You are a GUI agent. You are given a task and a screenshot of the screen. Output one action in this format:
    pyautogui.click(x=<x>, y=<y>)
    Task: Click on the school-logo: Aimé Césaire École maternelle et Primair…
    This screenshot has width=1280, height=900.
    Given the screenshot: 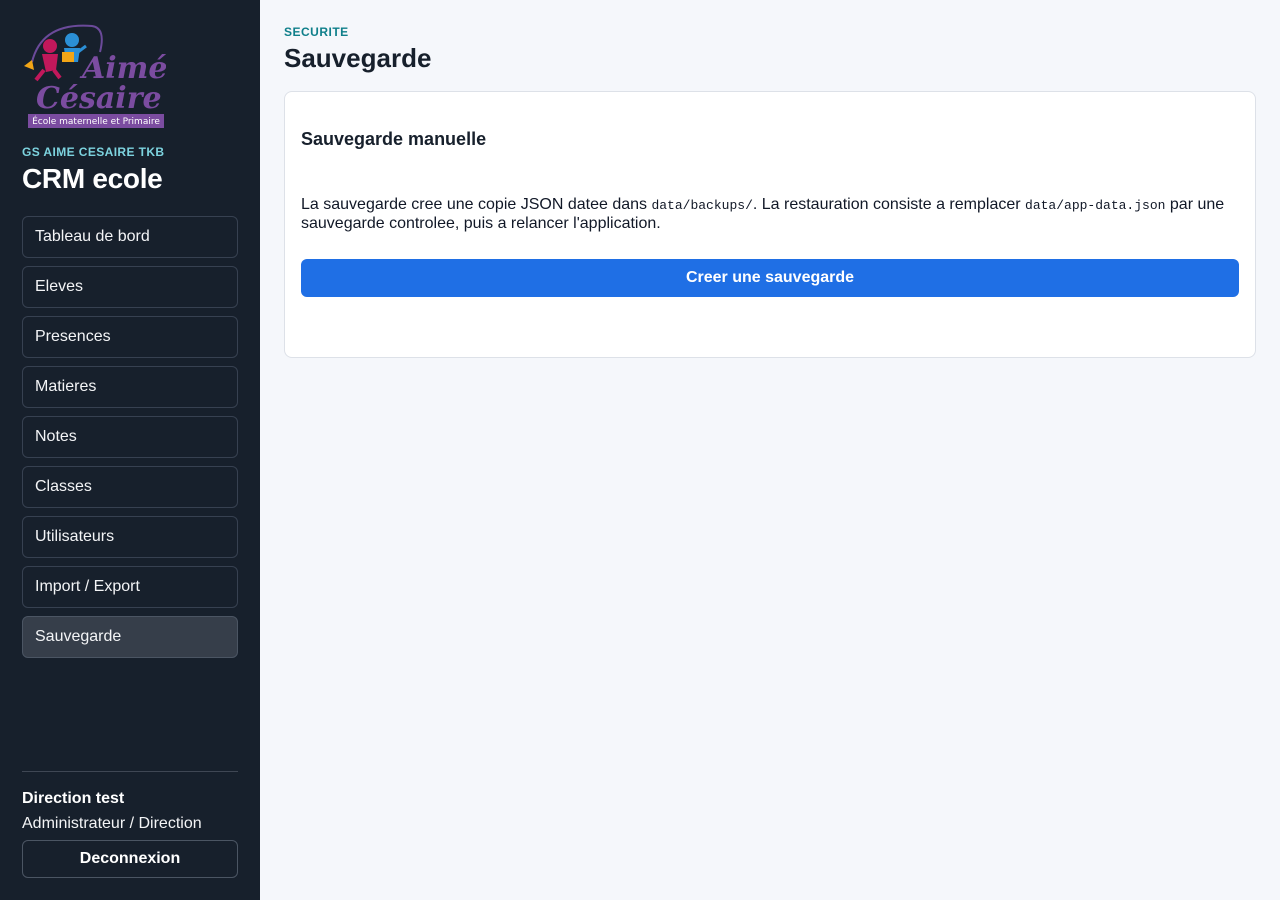 What is the action you would take?
    pyautogui.click(x=94, y=76)
    